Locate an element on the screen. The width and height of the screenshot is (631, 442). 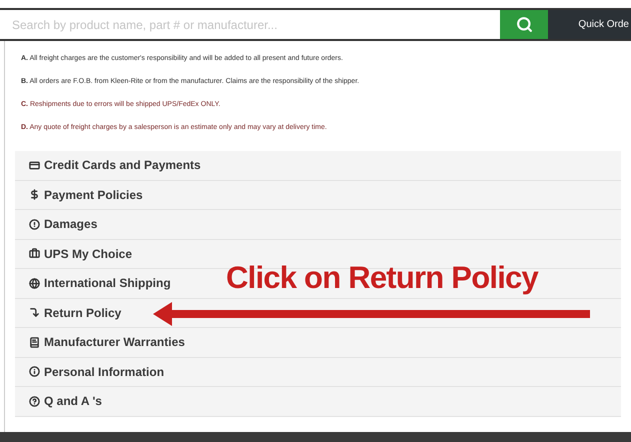
book-icon is located at coordinates (34, 342).